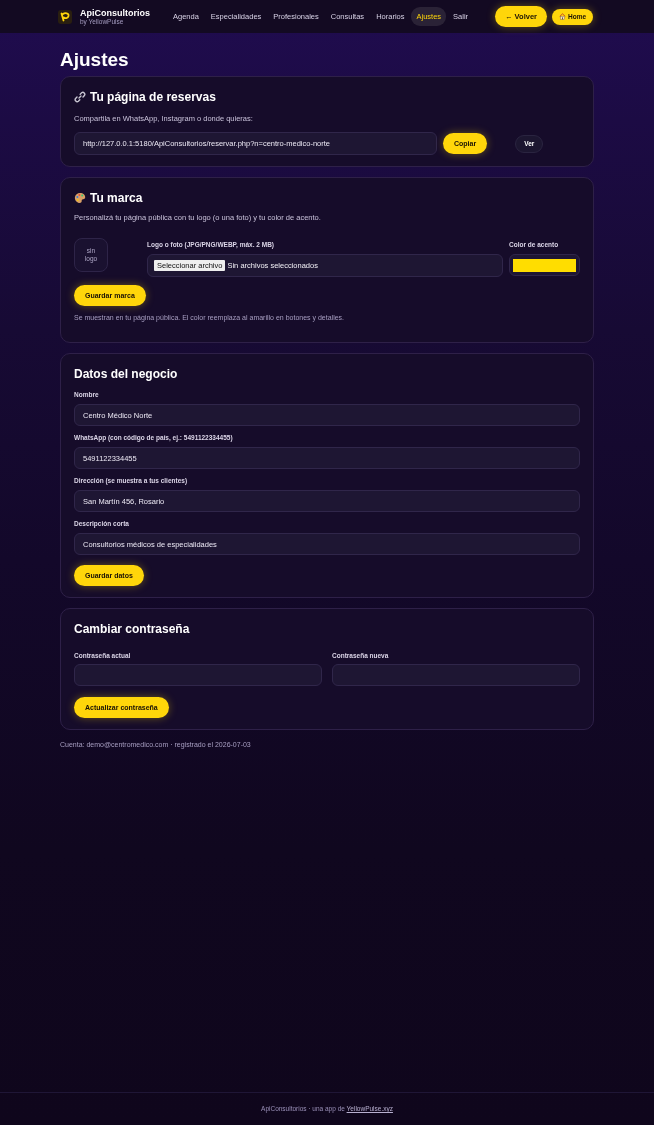  Describe the element at coordinates (116, 198) in the screenshot. I see `card-title: Tu marca` at that location.